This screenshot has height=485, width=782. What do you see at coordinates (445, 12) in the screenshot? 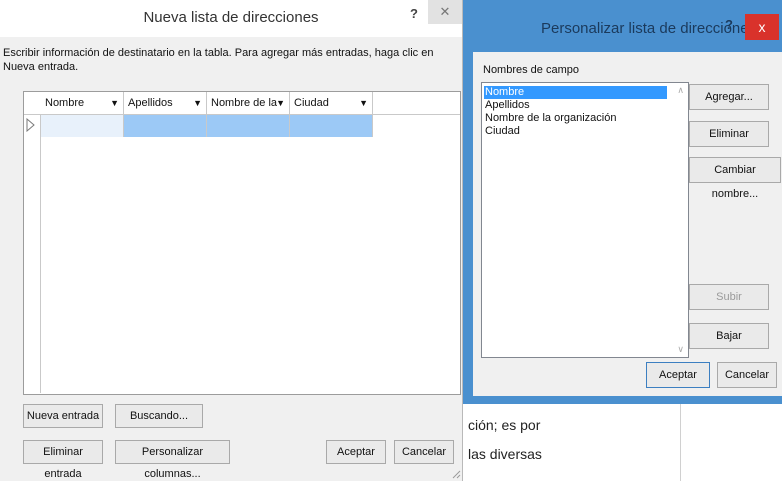
I see `close-button: ✕` at bounding box center [445, 12].